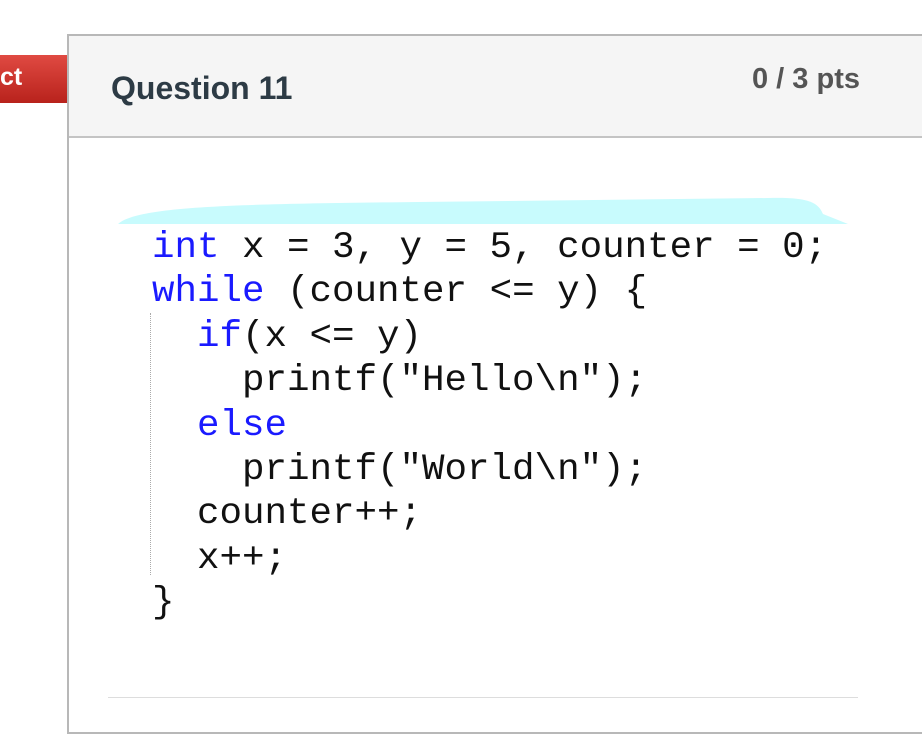  I want to click on highlight-stroke, so click(483, 210).